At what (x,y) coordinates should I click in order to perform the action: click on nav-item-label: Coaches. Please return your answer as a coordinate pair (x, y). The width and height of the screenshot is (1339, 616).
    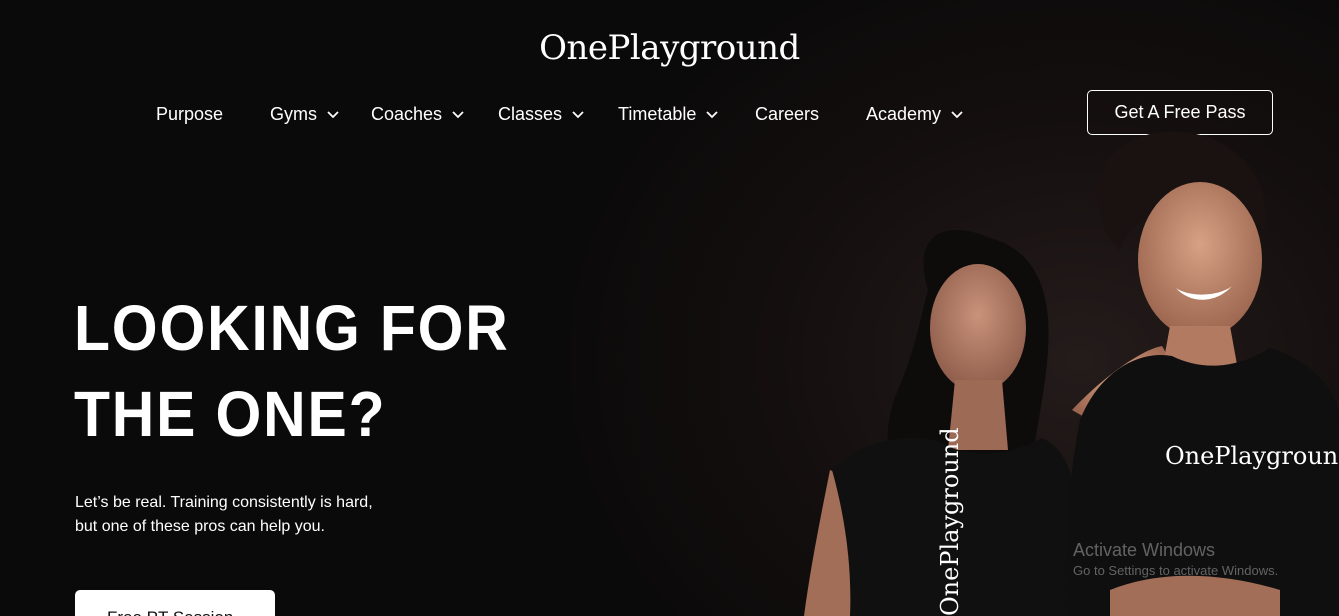
    Looking at the image, I should click on (407, 114).